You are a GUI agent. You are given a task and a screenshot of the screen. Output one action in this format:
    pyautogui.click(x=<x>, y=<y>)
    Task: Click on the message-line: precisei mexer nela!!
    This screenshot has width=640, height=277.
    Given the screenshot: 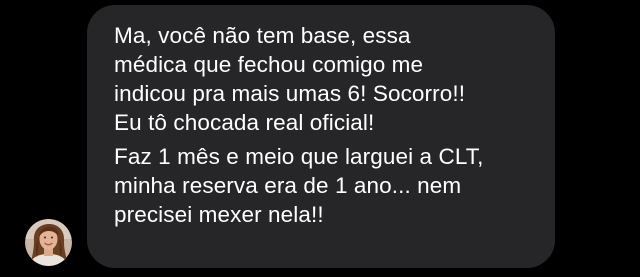 What is the action you would take?
    pyautogui.click(x=219, y=214)
    